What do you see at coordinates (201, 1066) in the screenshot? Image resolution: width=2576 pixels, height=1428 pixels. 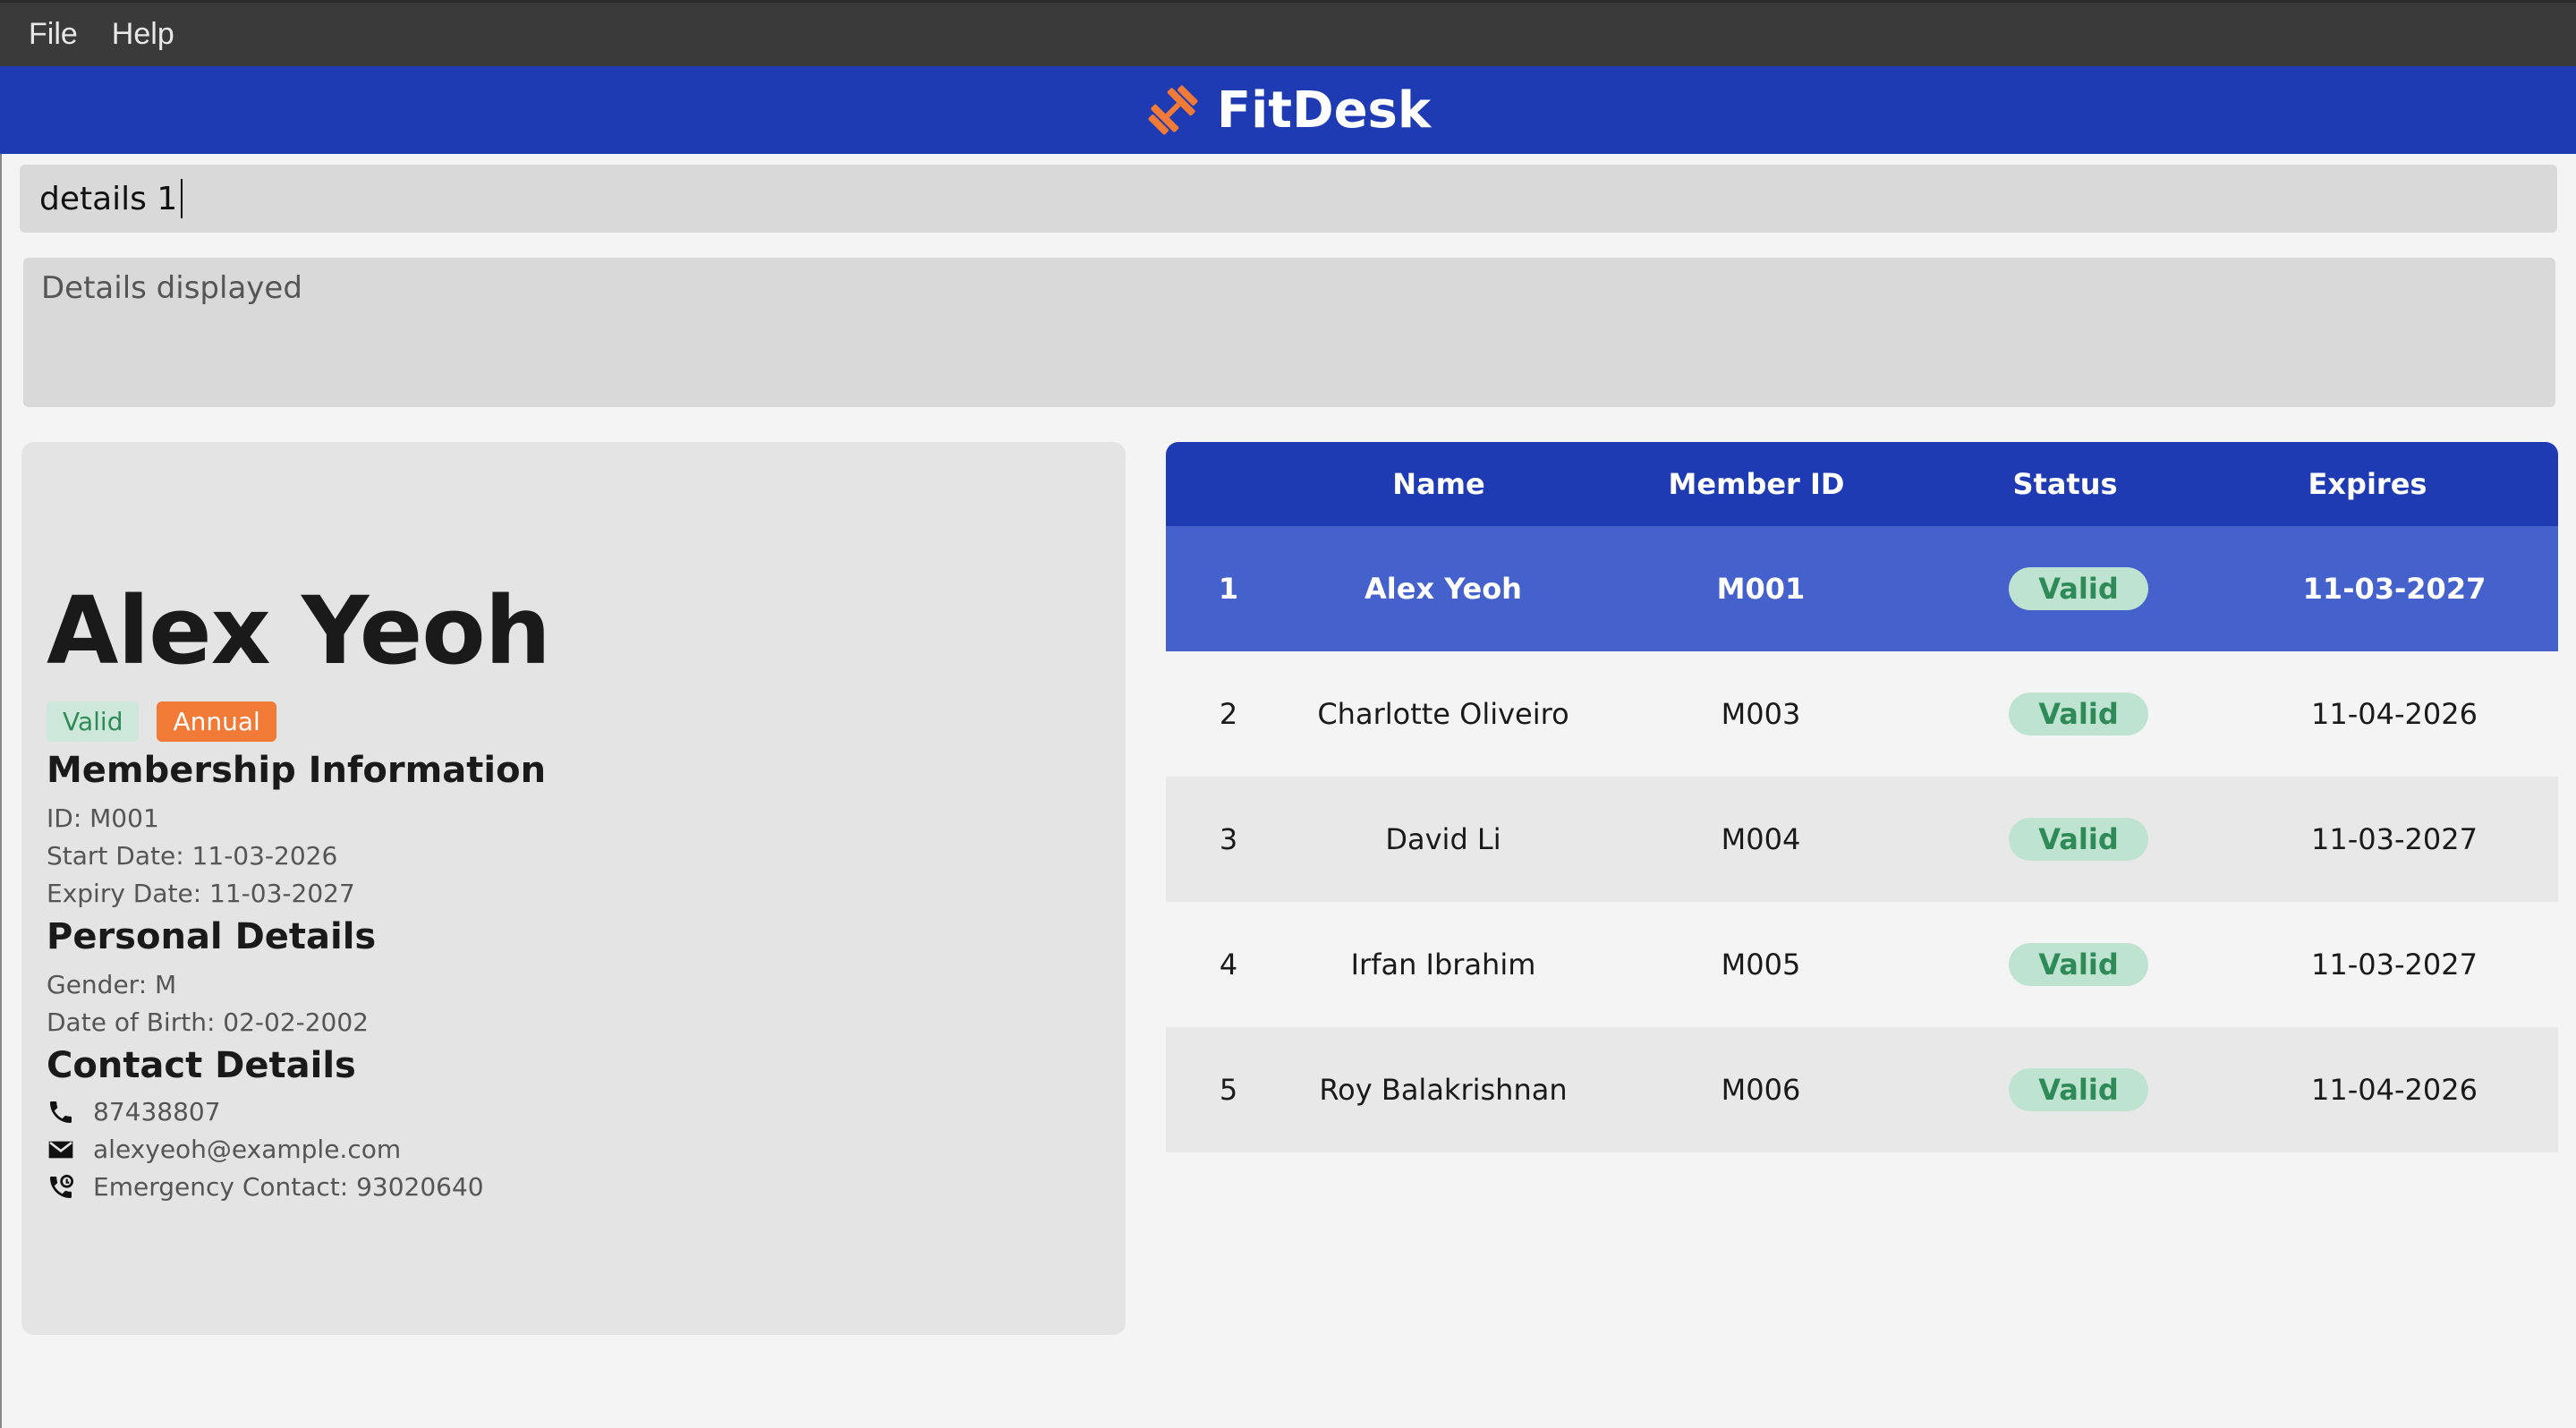 I see `contact-heading: Contact Details` at bounding box center [201, 1066].